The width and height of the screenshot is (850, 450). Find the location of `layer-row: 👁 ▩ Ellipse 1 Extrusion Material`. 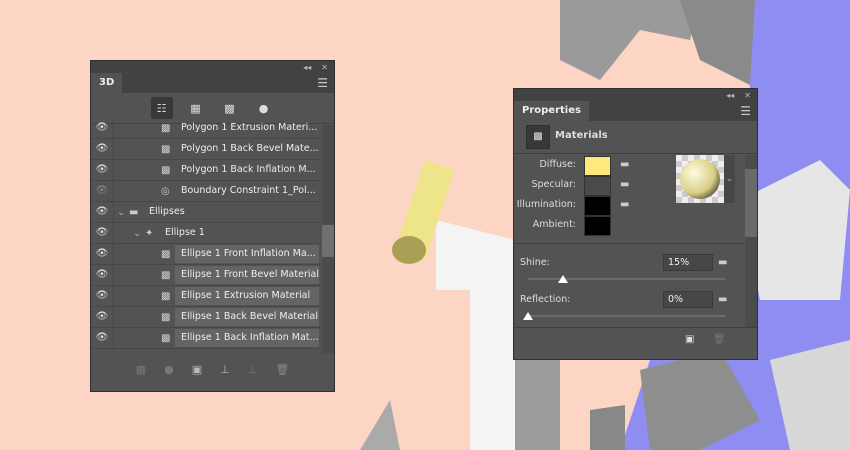

layer-row: 👁 ▩ Ellipse 1 Extrusion Material is located at coordinates (212, 296).